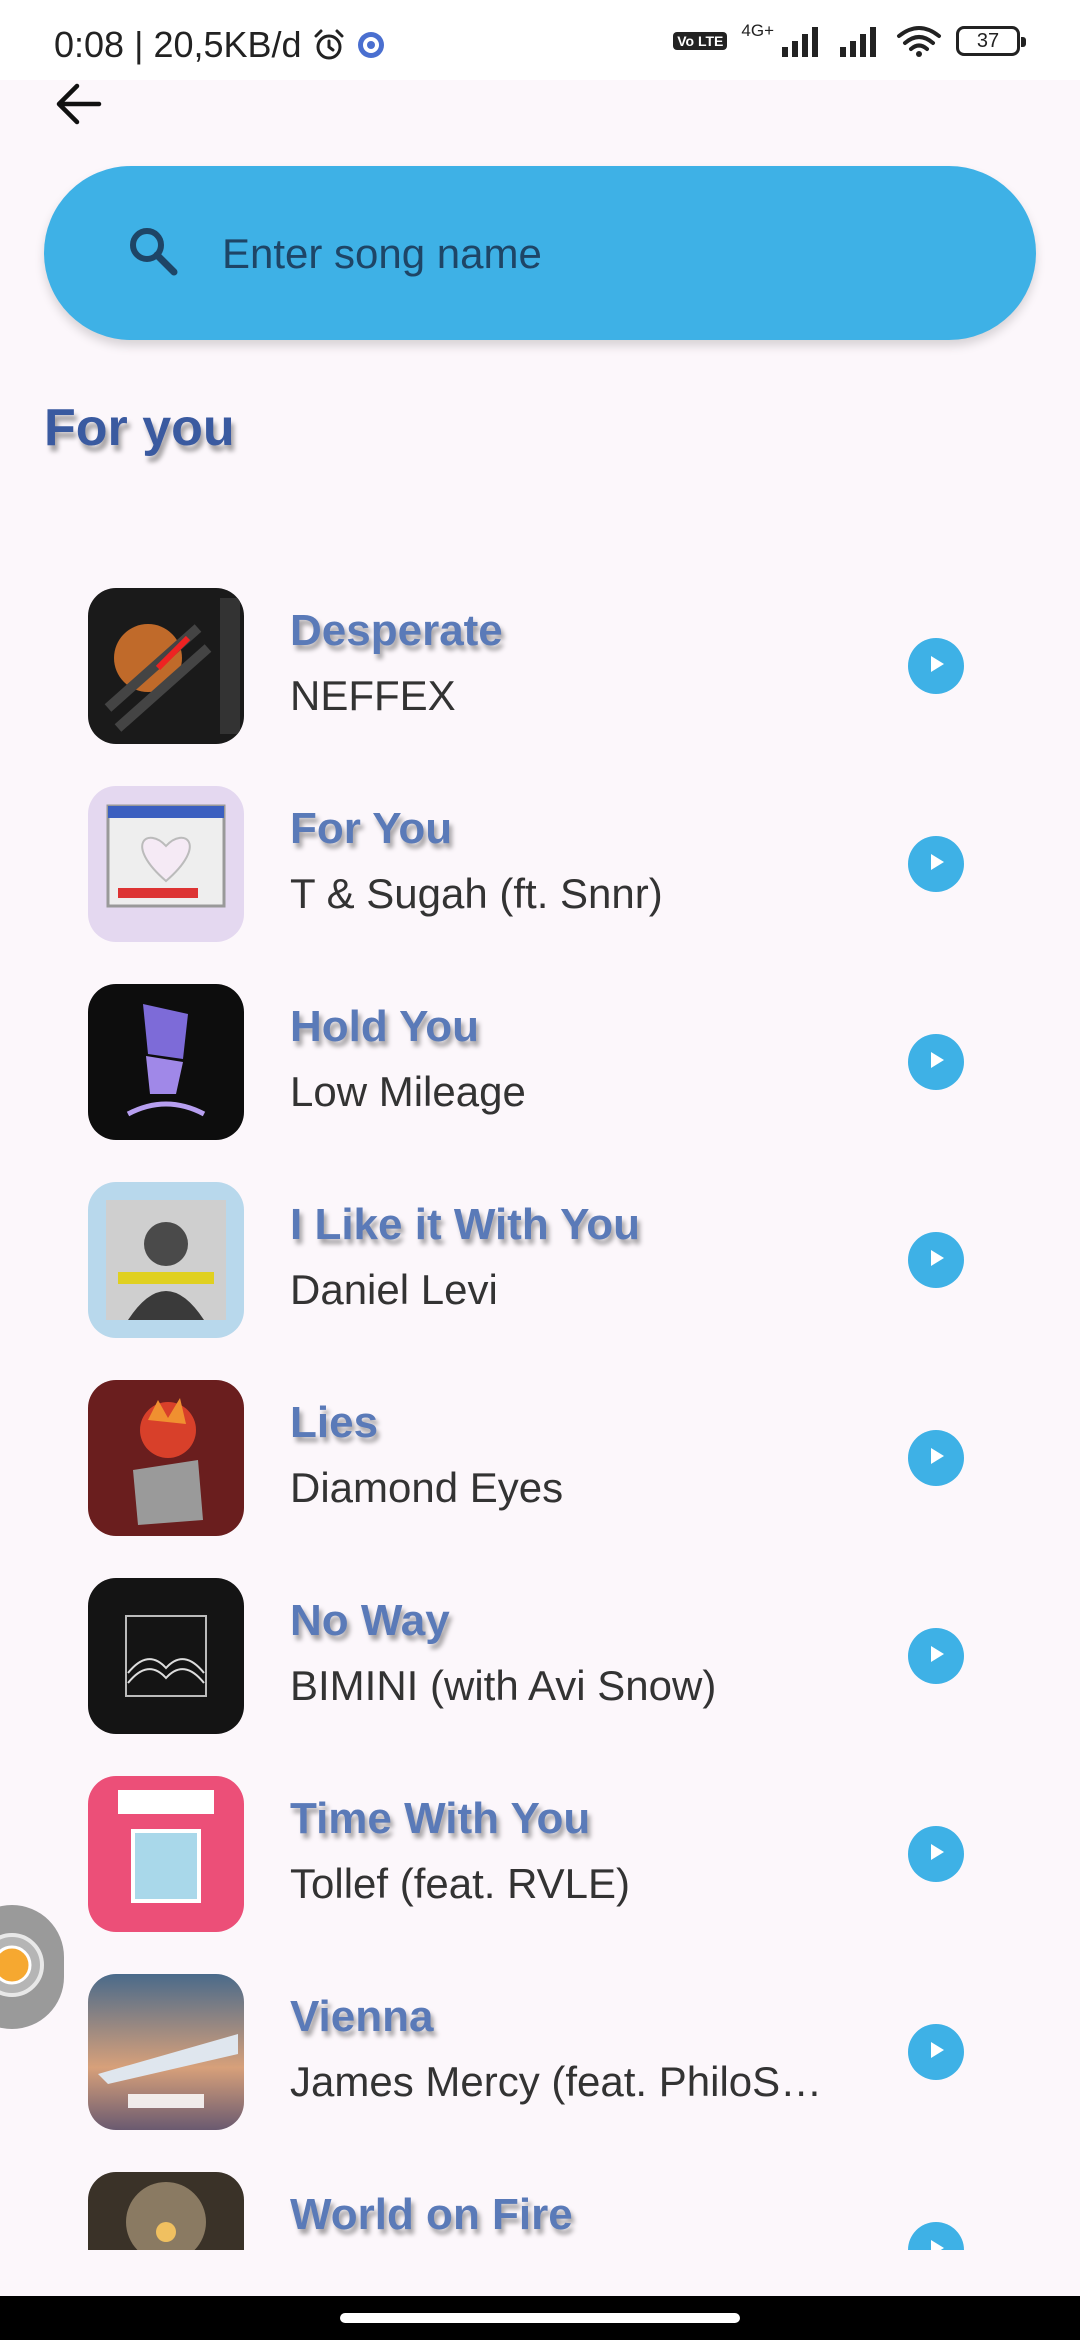 The height and width of the screenshot is (2340, 1080). Describe the element at coordinates (540, 1063) in the screenshot. I see `song-row: Hold You Low Mileage` at that location.